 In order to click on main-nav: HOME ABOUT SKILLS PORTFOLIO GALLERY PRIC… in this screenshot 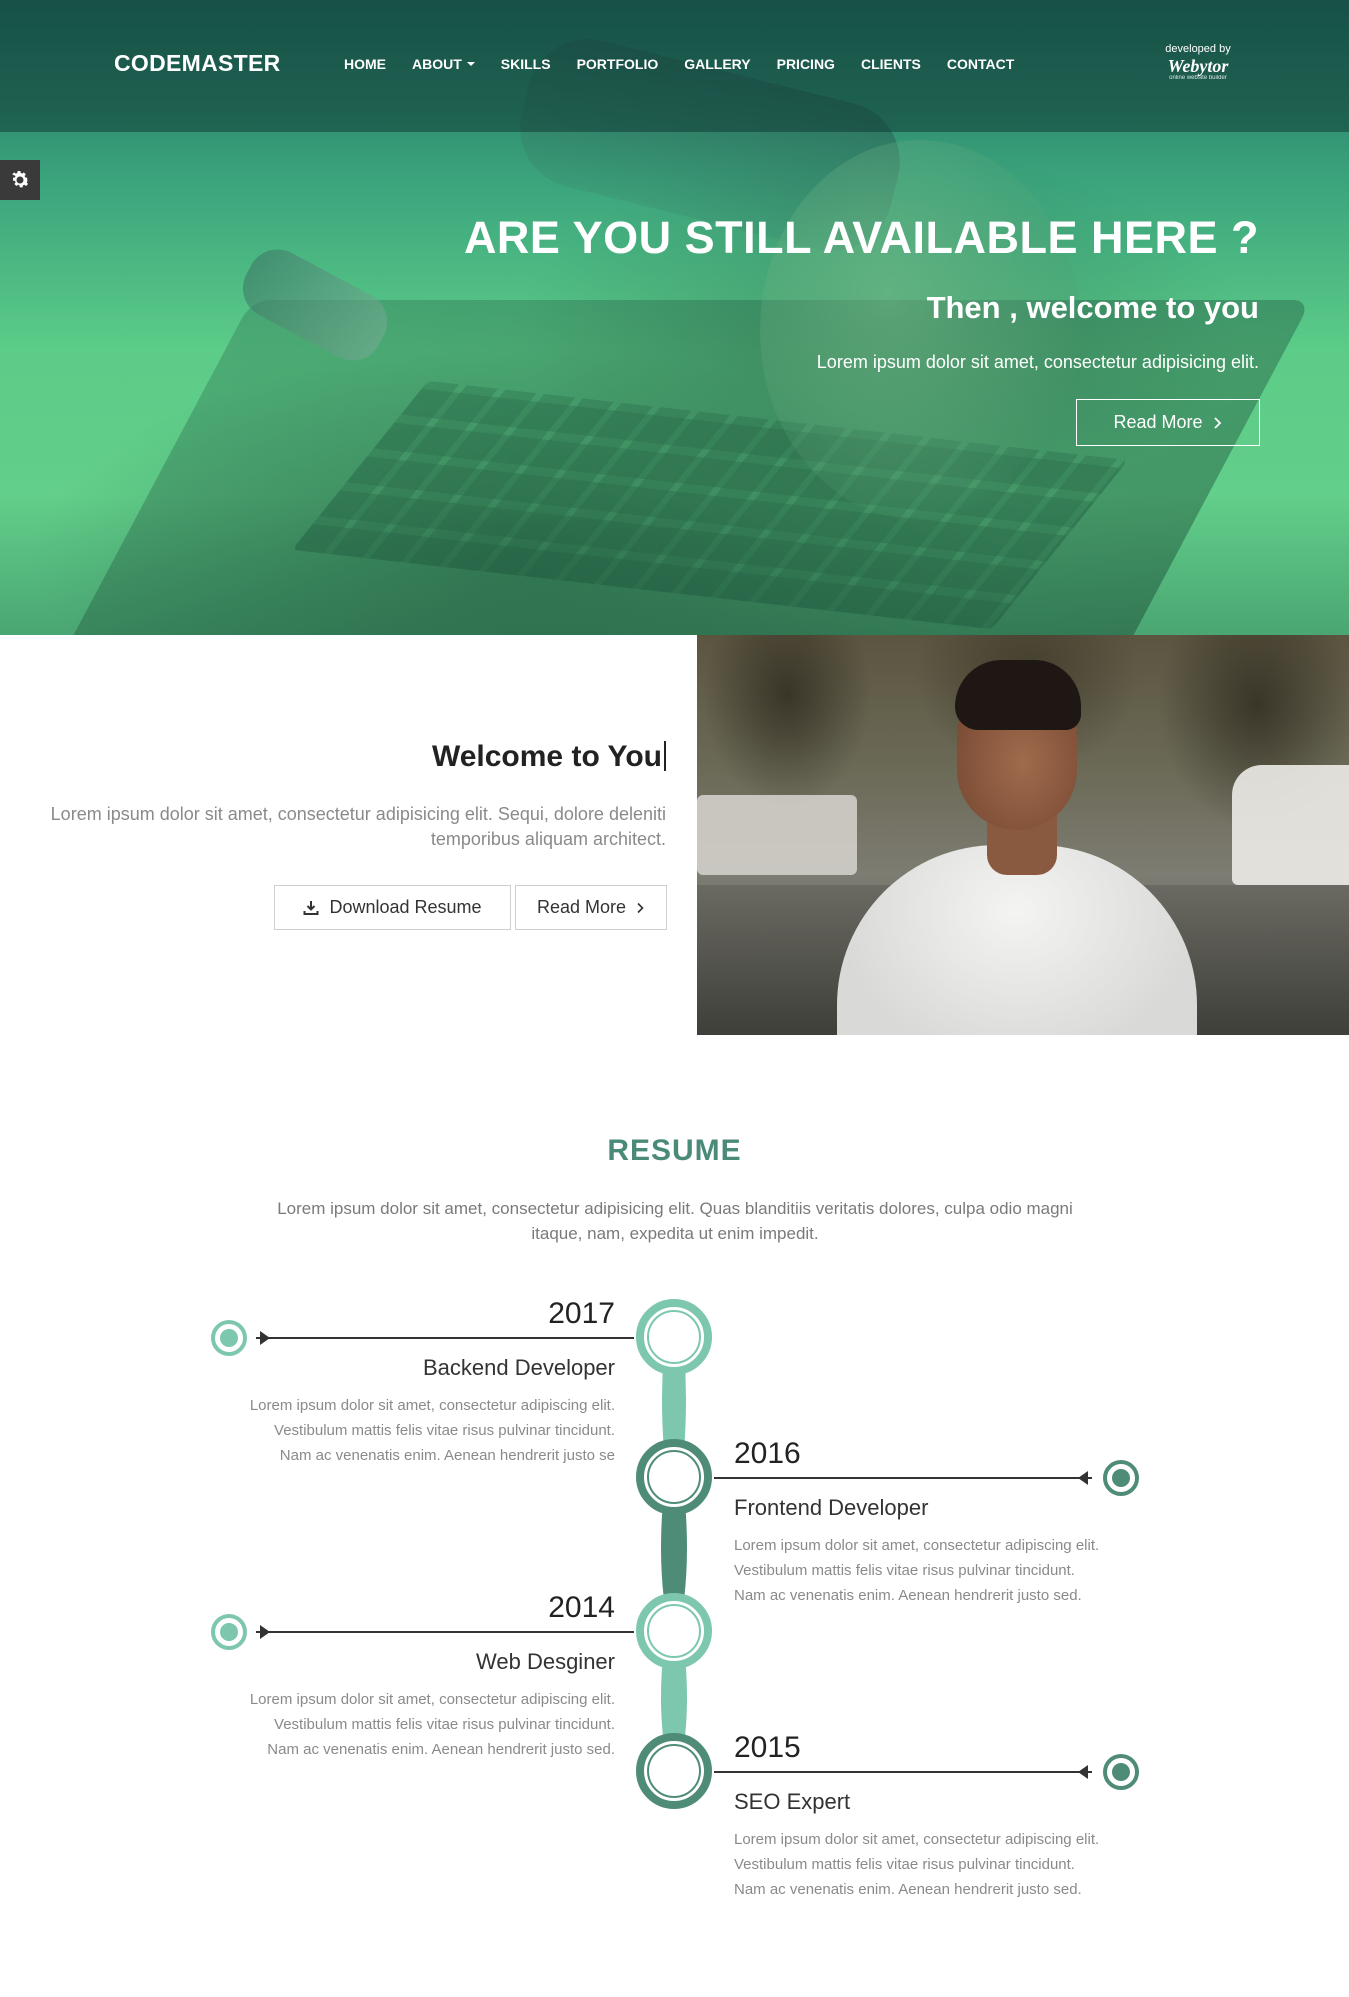, I will do `click(692, 64)`.